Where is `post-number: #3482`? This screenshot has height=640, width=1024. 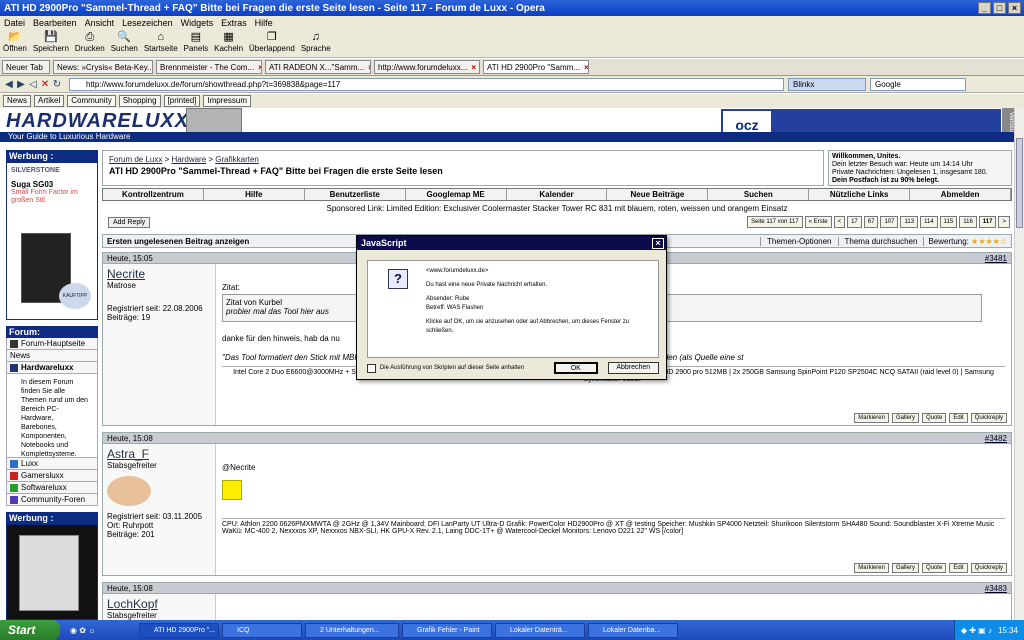
post-number: #3482 is located at coordinates (996, 438).